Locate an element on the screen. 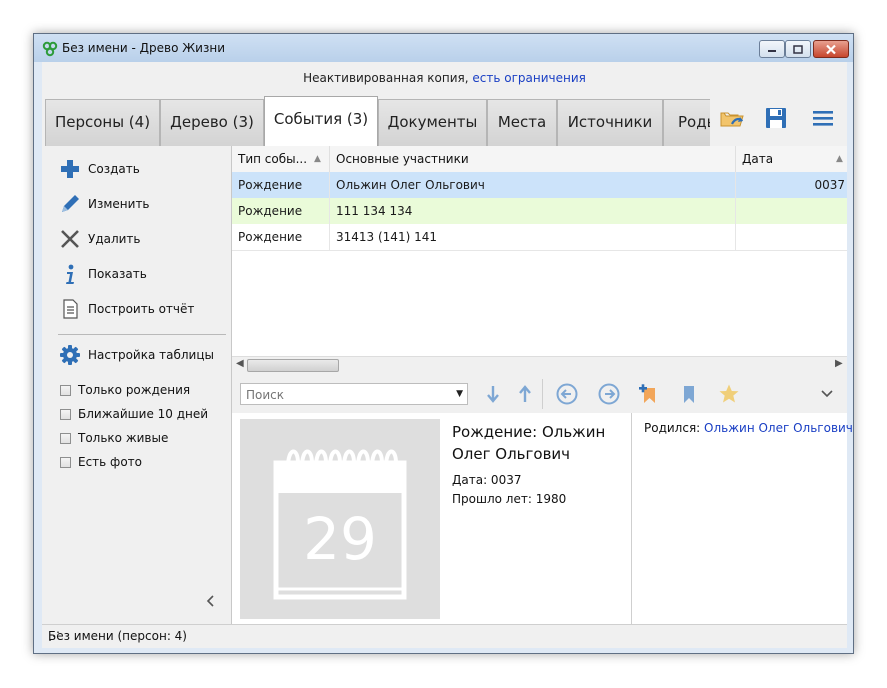 This screenshot has height=688, width=887. search-box: ▼ is located at coordinates (354, 394).